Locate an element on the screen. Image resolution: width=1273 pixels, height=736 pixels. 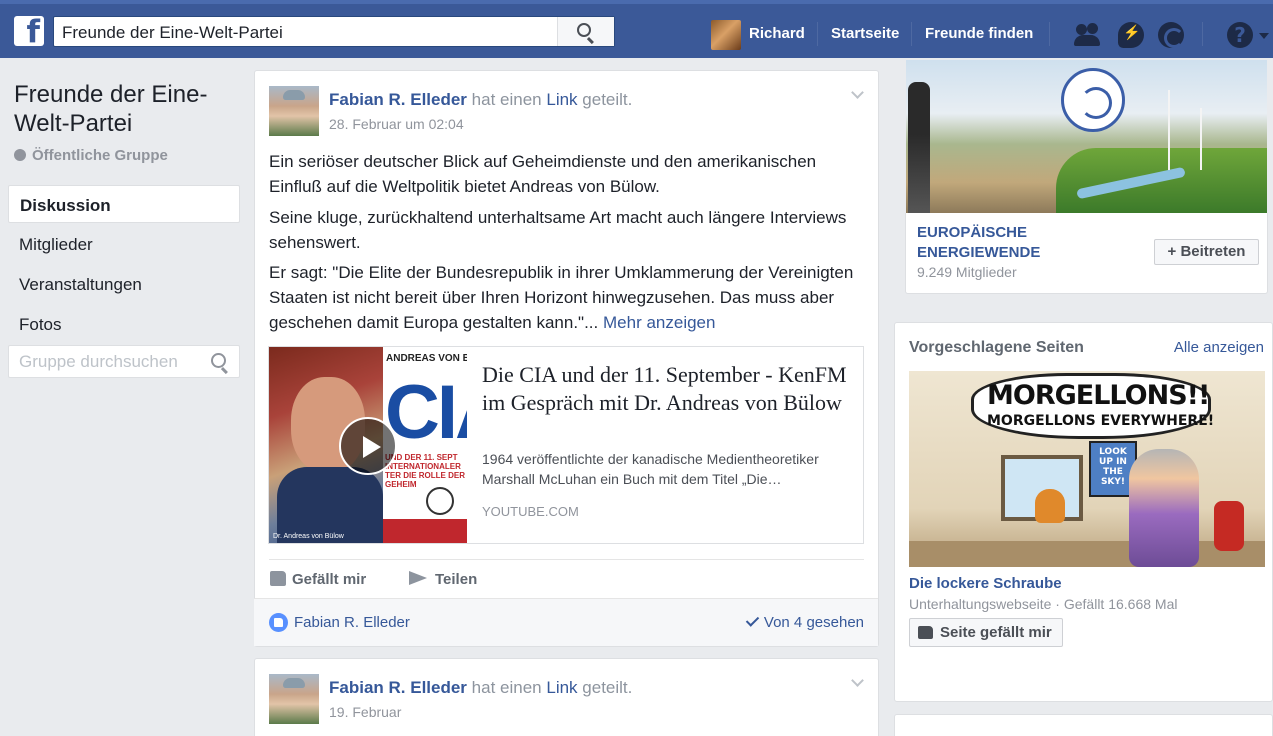
like-reaction-icon is located at coordinates (278, 622).